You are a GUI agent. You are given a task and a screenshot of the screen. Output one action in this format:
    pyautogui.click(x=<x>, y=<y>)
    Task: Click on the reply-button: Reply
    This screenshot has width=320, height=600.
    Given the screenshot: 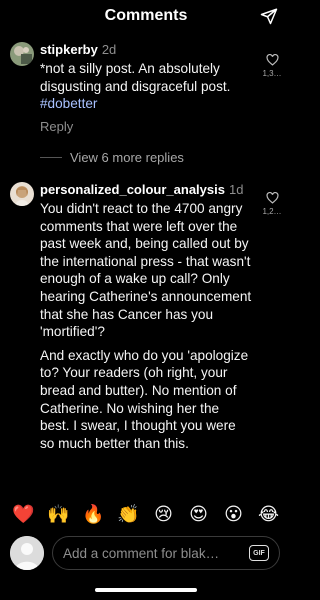 What is the action you would take?
    pyautogui.click(x=146, y=126)
    